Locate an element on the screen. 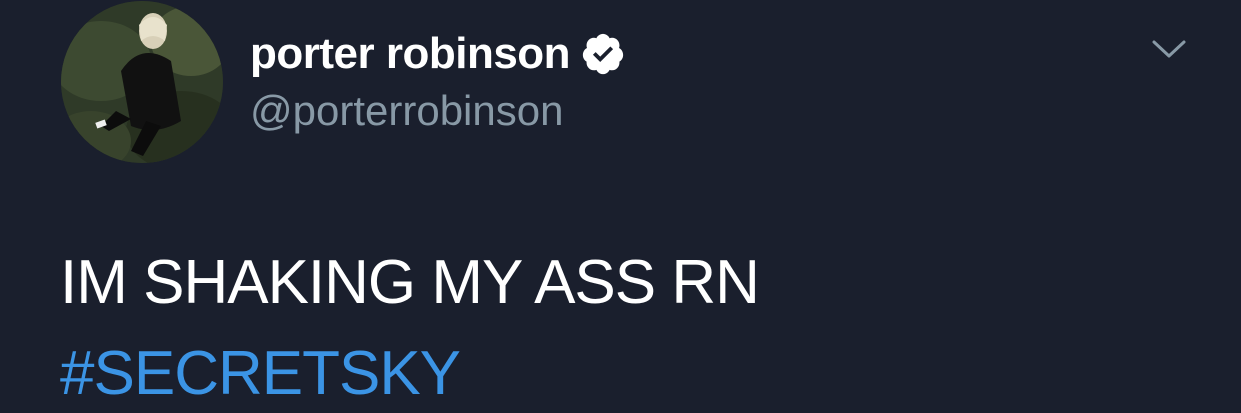  verified-badge-icon is located at coordinates (603, 54).